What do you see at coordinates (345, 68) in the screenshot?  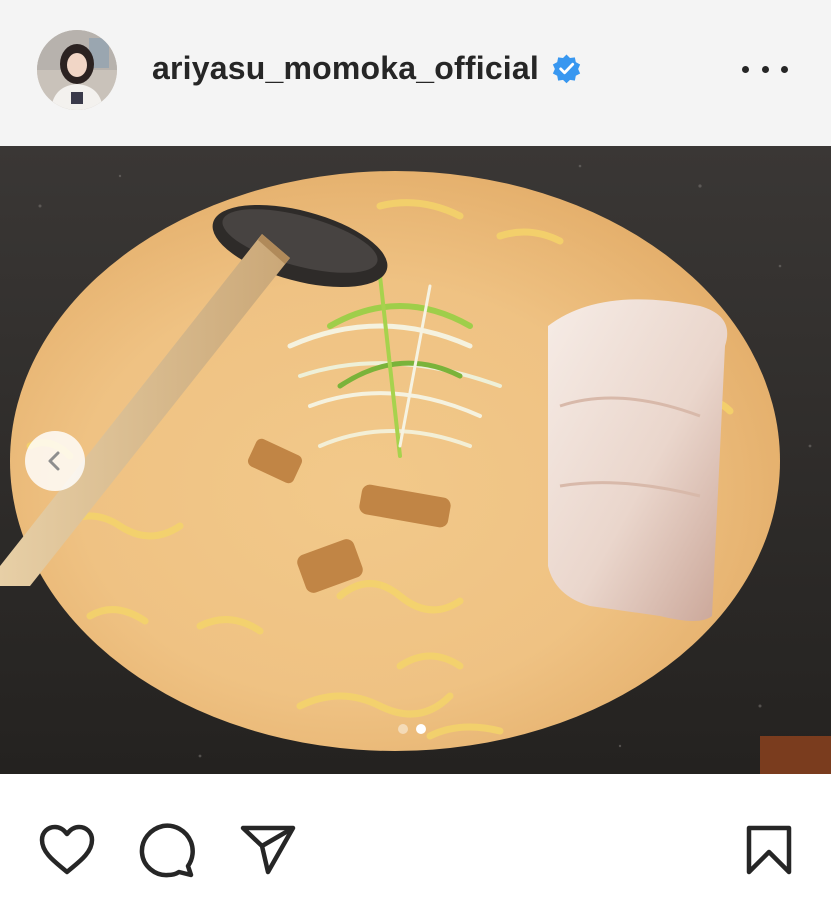 I see `username: ariyasu_momoka_official` at bounding box center [345, 68].